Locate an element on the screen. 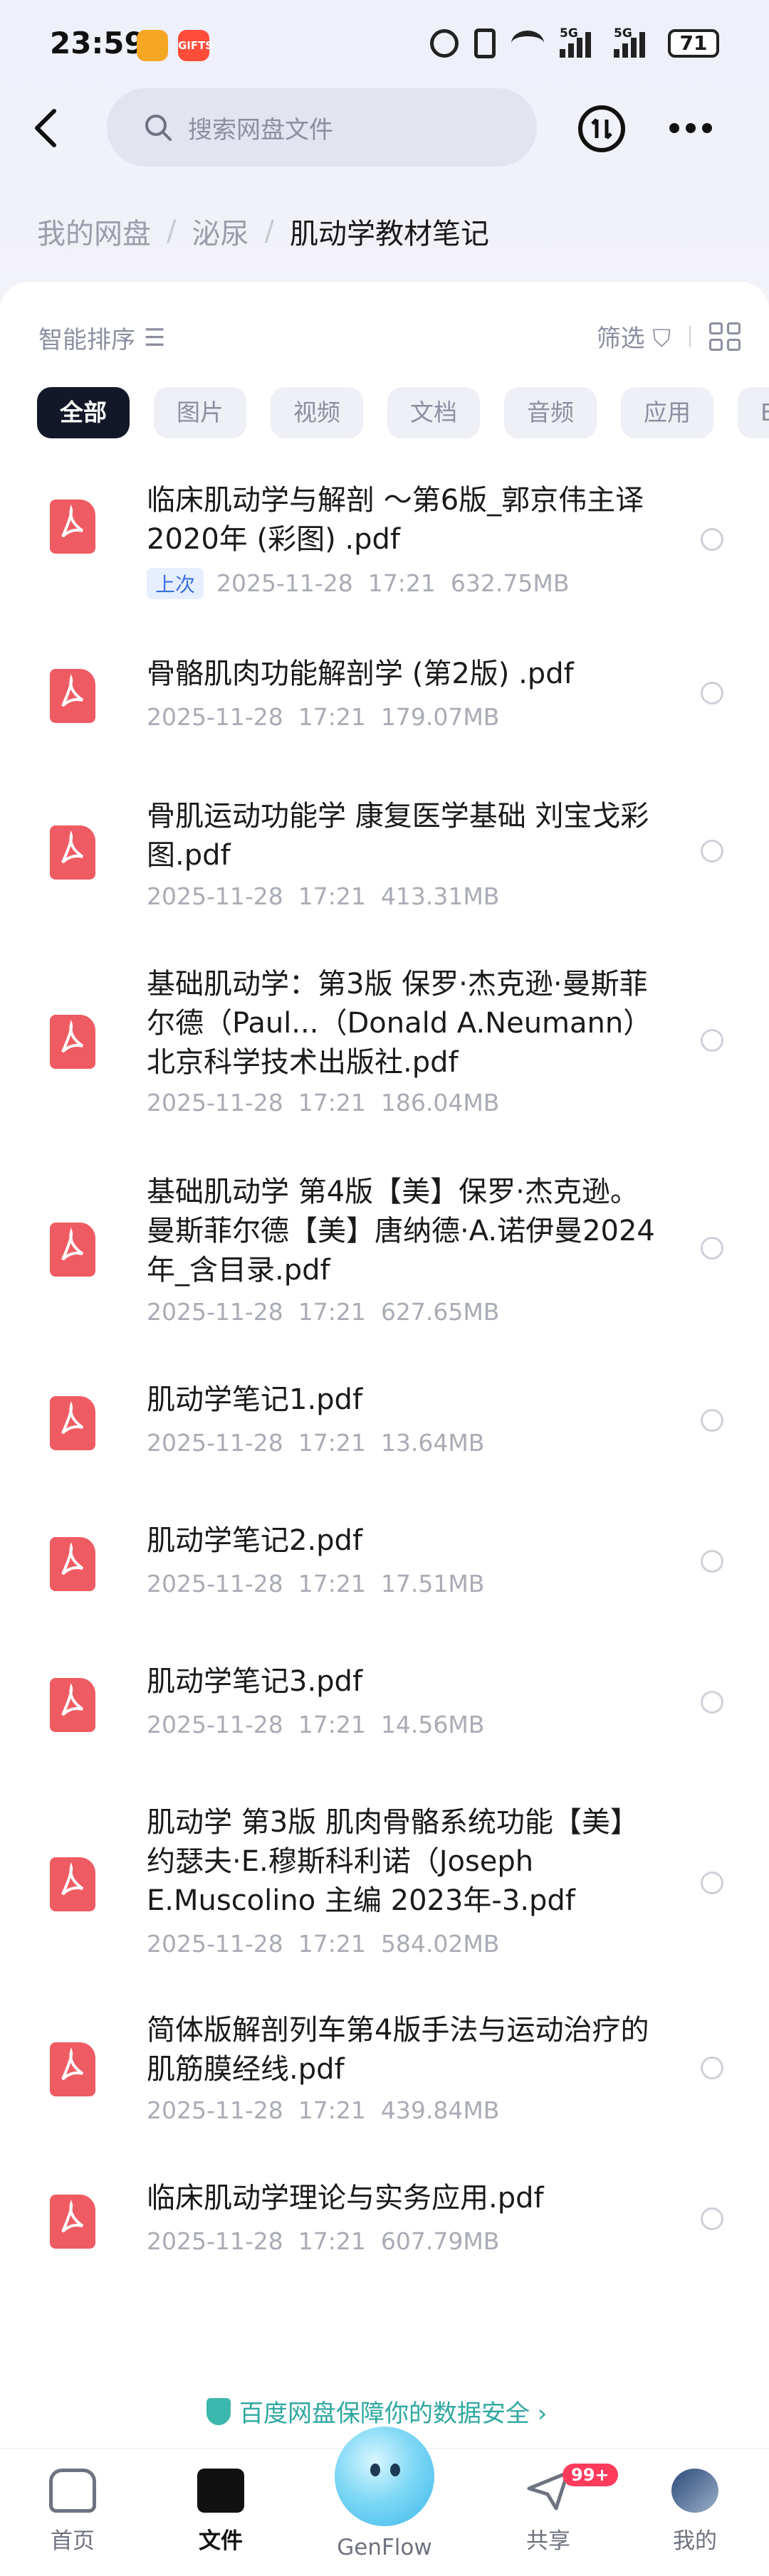  search-input: 搜索网盘文件 is located at coordinates (322, 127).